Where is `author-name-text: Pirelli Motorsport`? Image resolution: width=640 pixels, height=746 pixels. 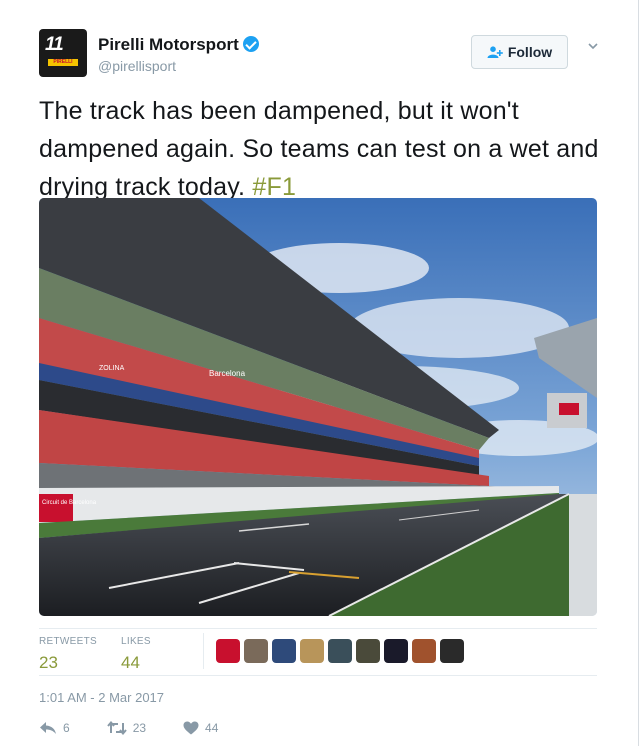 author-name-text: Pirelli Motorsport is located at coordinates (168, 44).